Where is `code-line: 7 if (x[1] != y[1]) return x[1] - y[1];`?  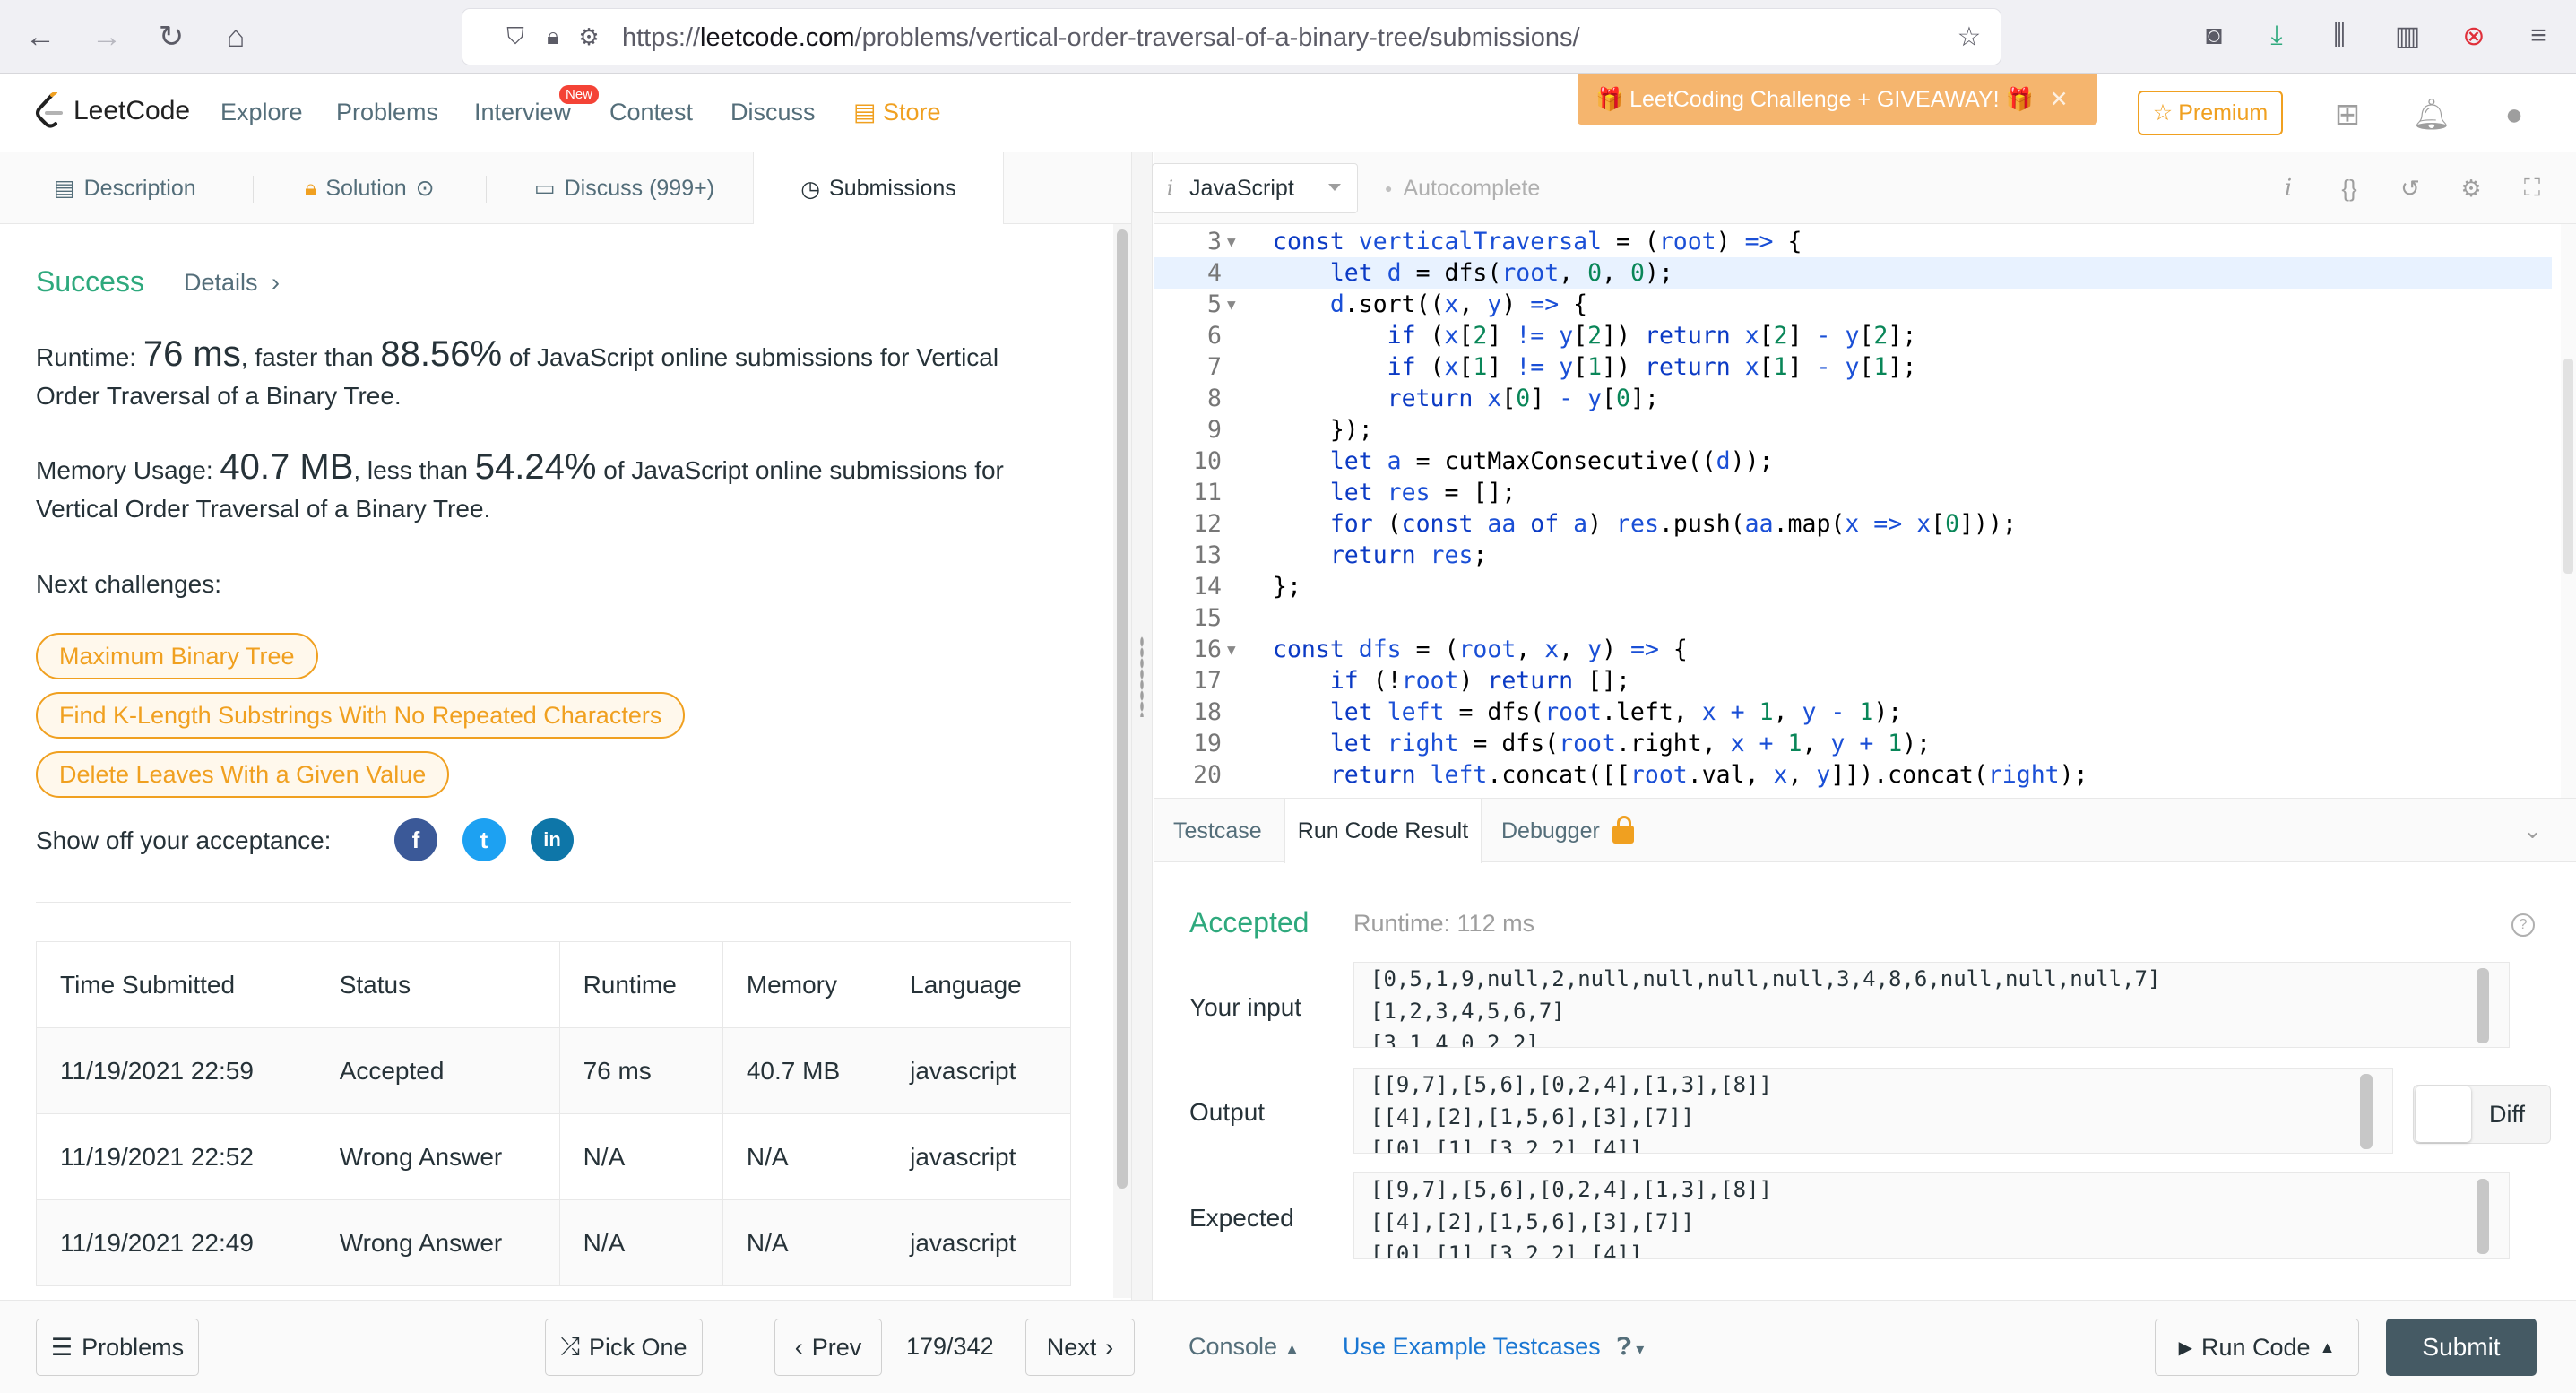 code-line: 7 if (x[1] != y[1]) return x[1] - y[1]; is located at coordinates (1853, 367).